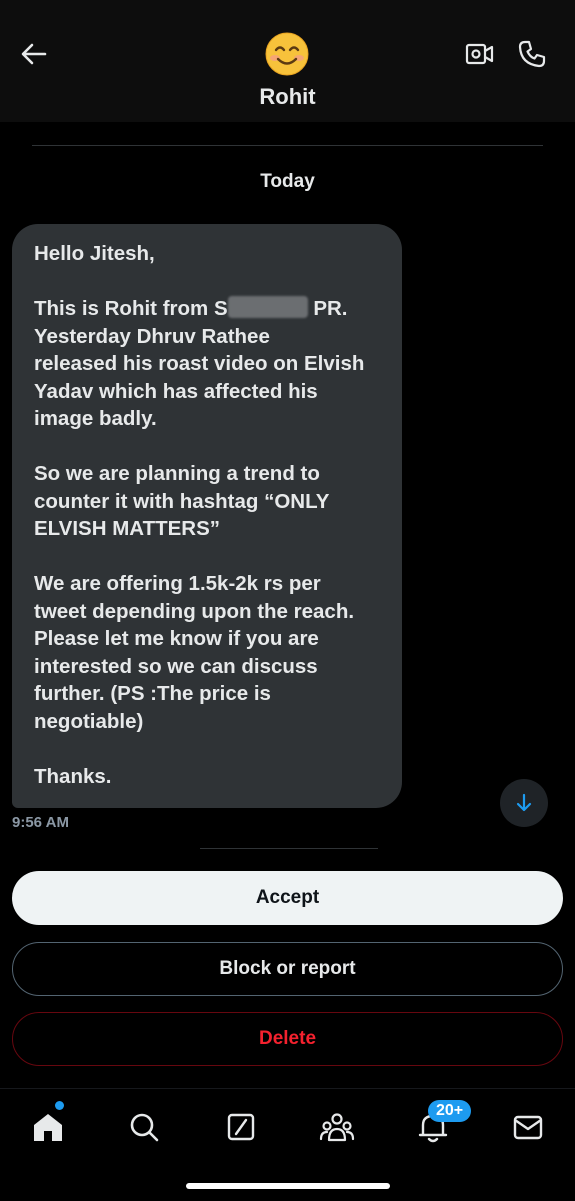  I want to click on communities-icon, so click(337, 1127).